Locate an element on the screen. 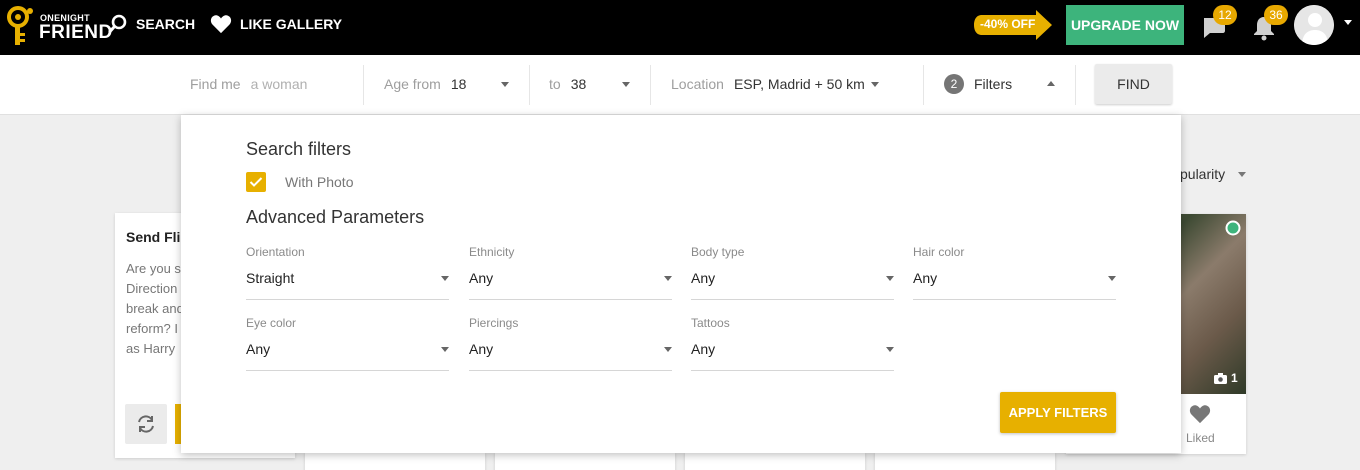  camera-icon is located at coordinates (1220, 378).